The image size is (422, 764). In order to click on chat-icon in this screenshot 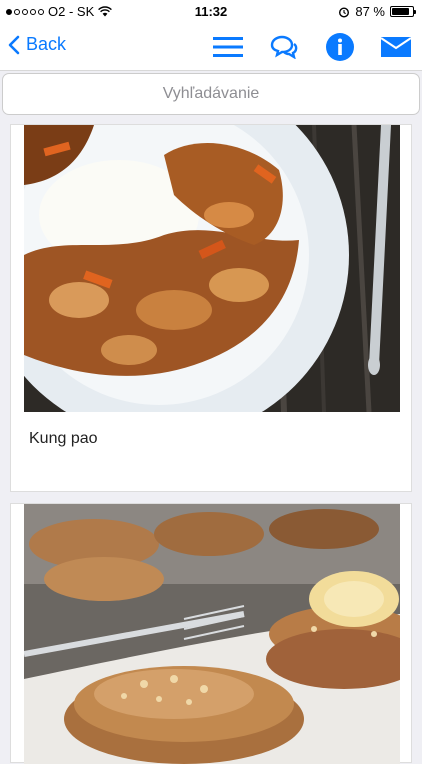, I will do `click(284, 47)`.